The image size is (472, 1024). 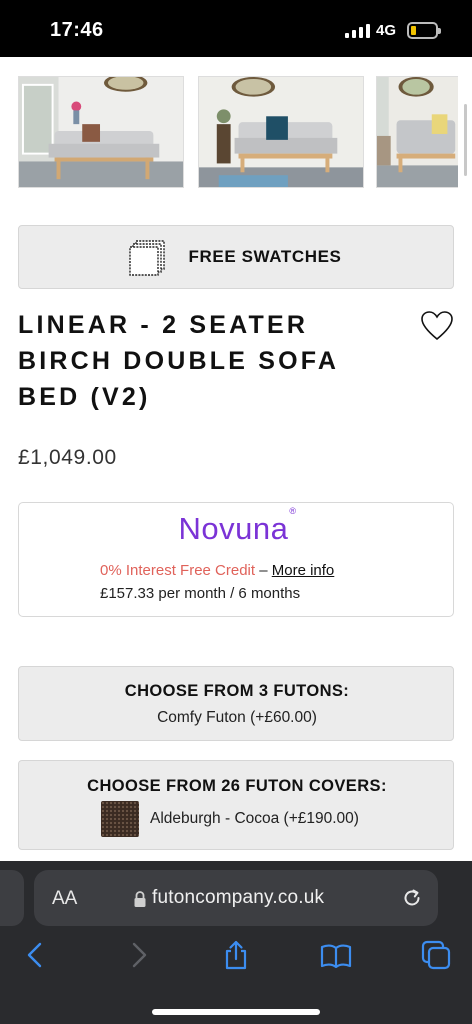 What do you see at coordinates (237, 786) in the screenshot?
I see `cover-selector-title: CHOOSE FROM 26 FUTON COVERS:` at bounding box center [237, 786].